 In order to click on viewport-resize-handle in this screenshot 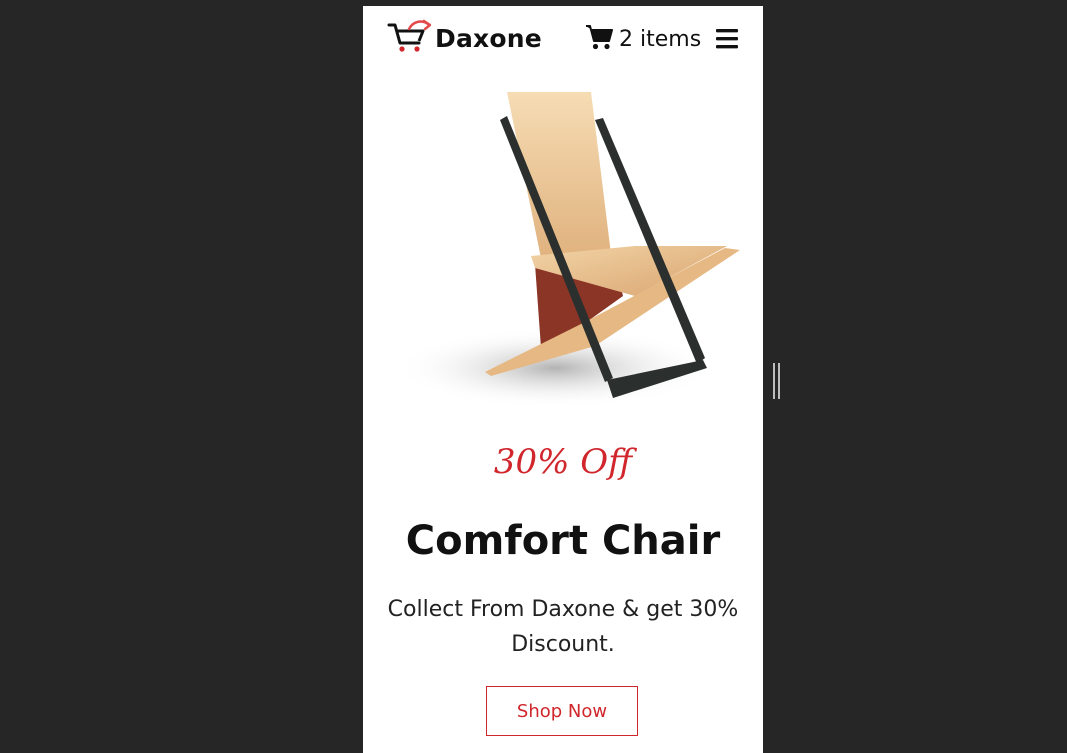, I will do `click(777, 381)`.